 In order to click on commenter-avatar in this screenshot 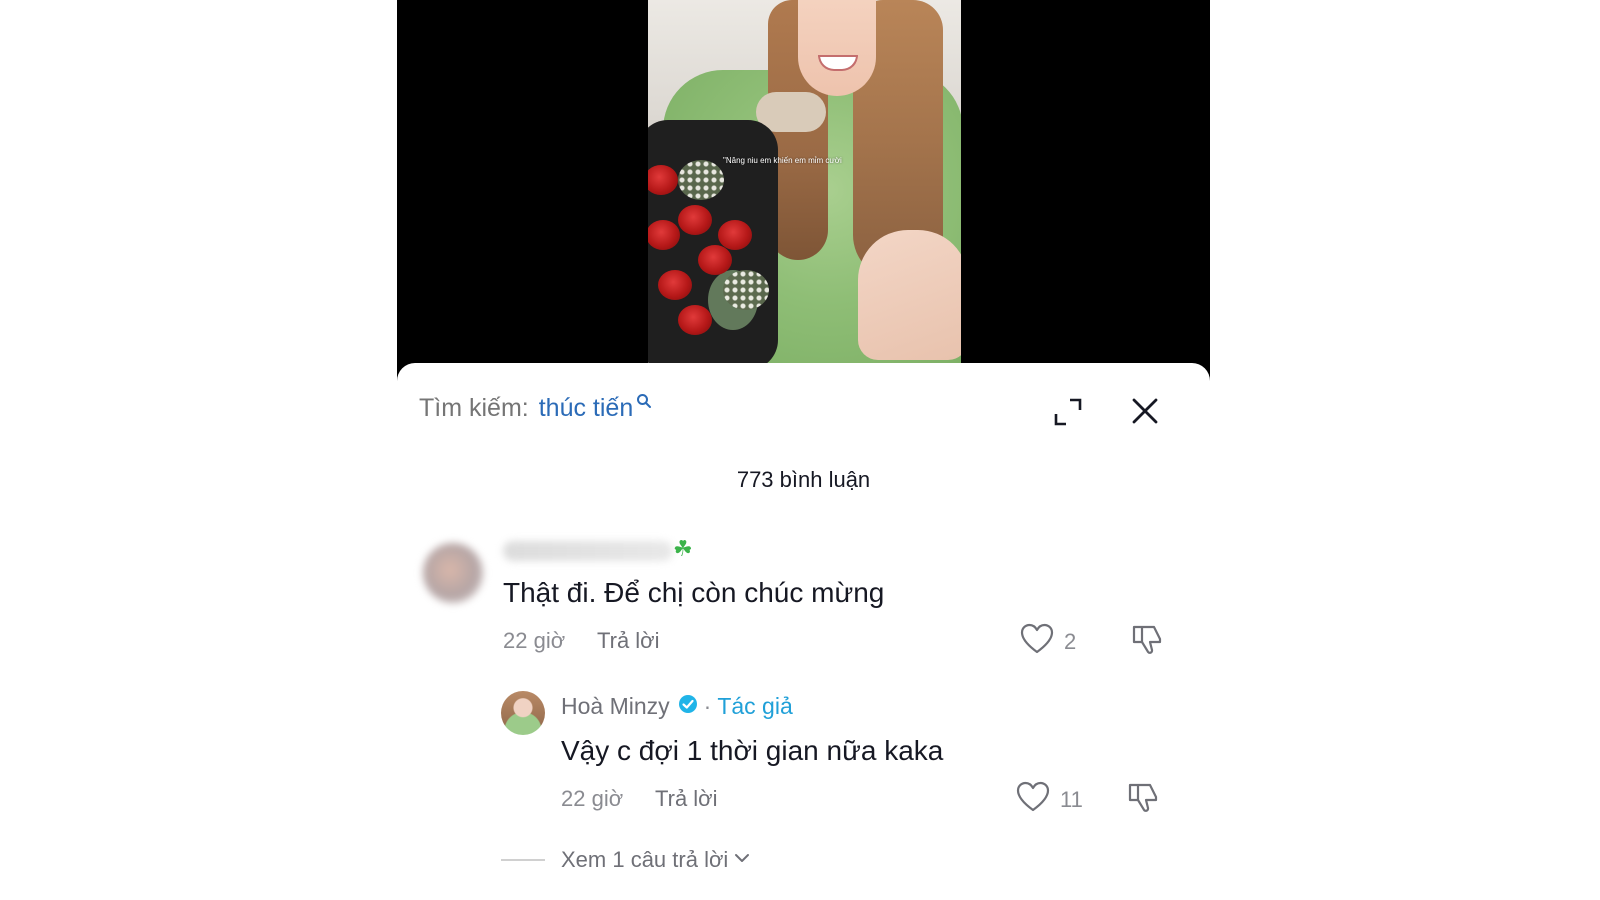, I will do `click(453, 573)`.